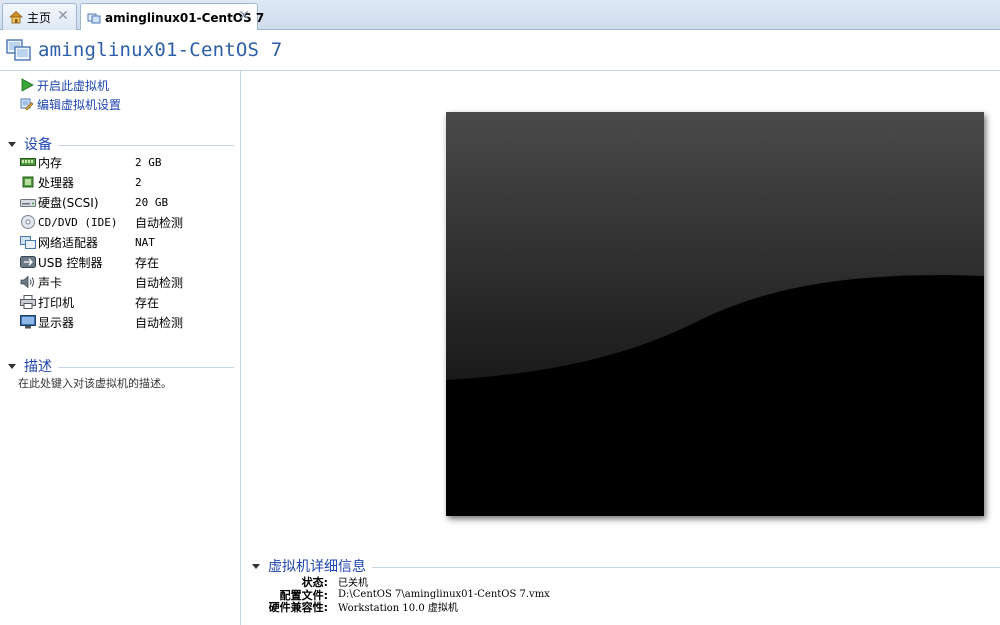 The image size is (1000, 625). What do you see at coordinates (50, 162) in the screenshot?
I see `device-name: 内存` at bounding box center [50, 162].